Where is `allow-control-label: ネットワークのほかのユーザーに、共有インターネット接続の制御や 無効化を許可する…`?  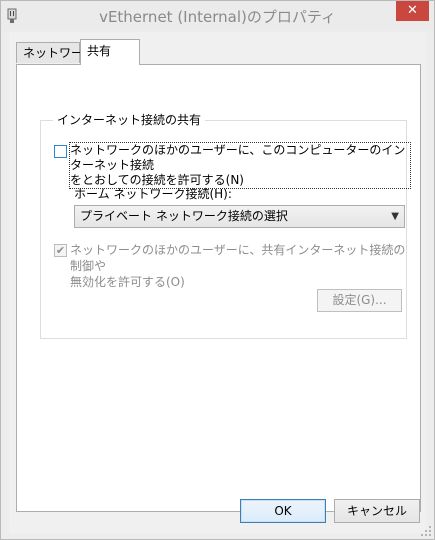
allow-control-label: ネットワークのほかのユーザーに、共有インターネット接続の制御や 無効化を許可する… is located at coordinates (240, 266).